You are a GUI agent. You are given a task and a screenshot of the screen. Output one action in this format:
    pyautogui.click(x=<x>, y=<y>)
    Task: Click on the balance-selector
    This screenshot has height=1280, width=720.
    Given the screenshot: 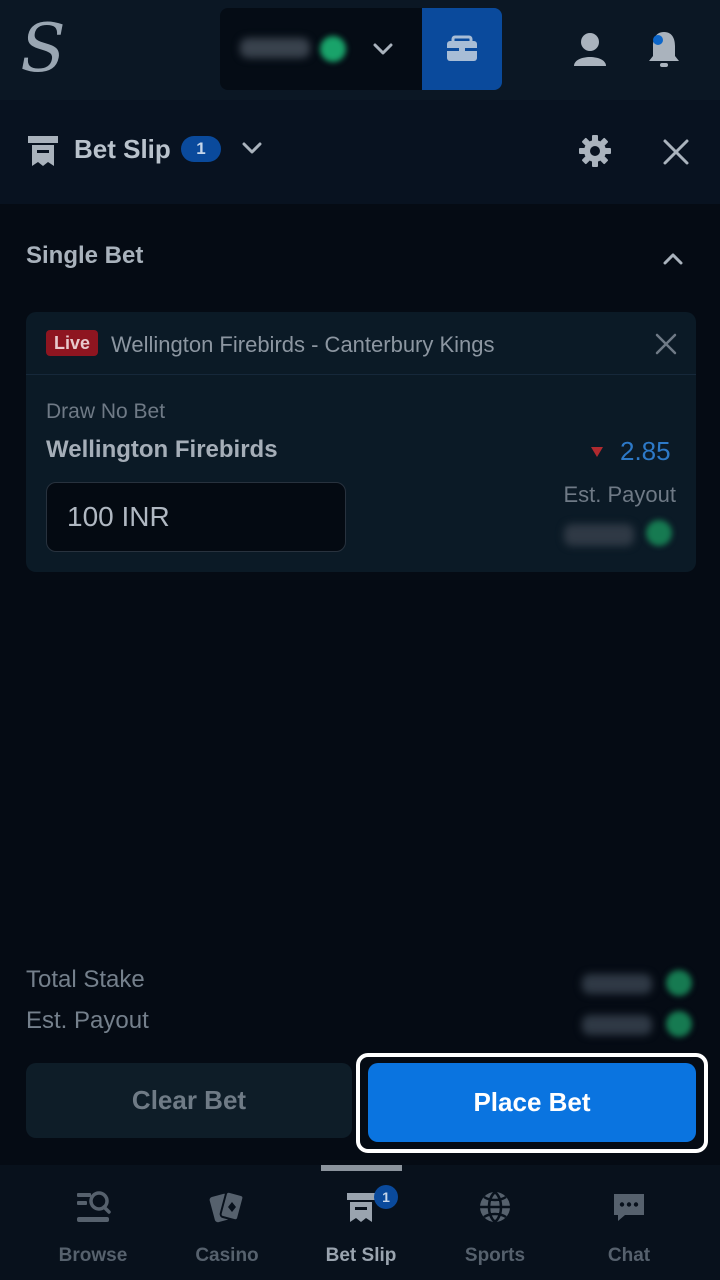 What is the action you would take?
    pyautogui.click(x=321, y=49)
    